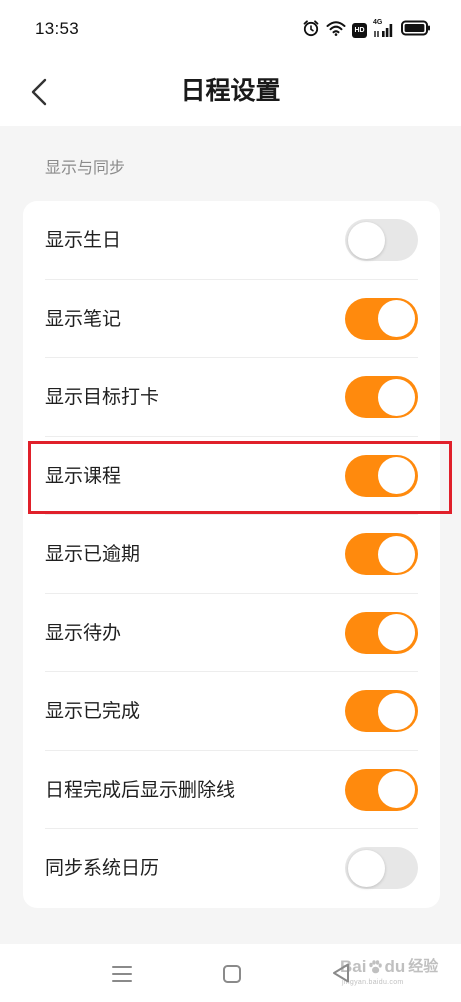  Describe the element at coordinates (102, 868) in the screenshot. I see `setting-label: 同步系统日历` at that location.